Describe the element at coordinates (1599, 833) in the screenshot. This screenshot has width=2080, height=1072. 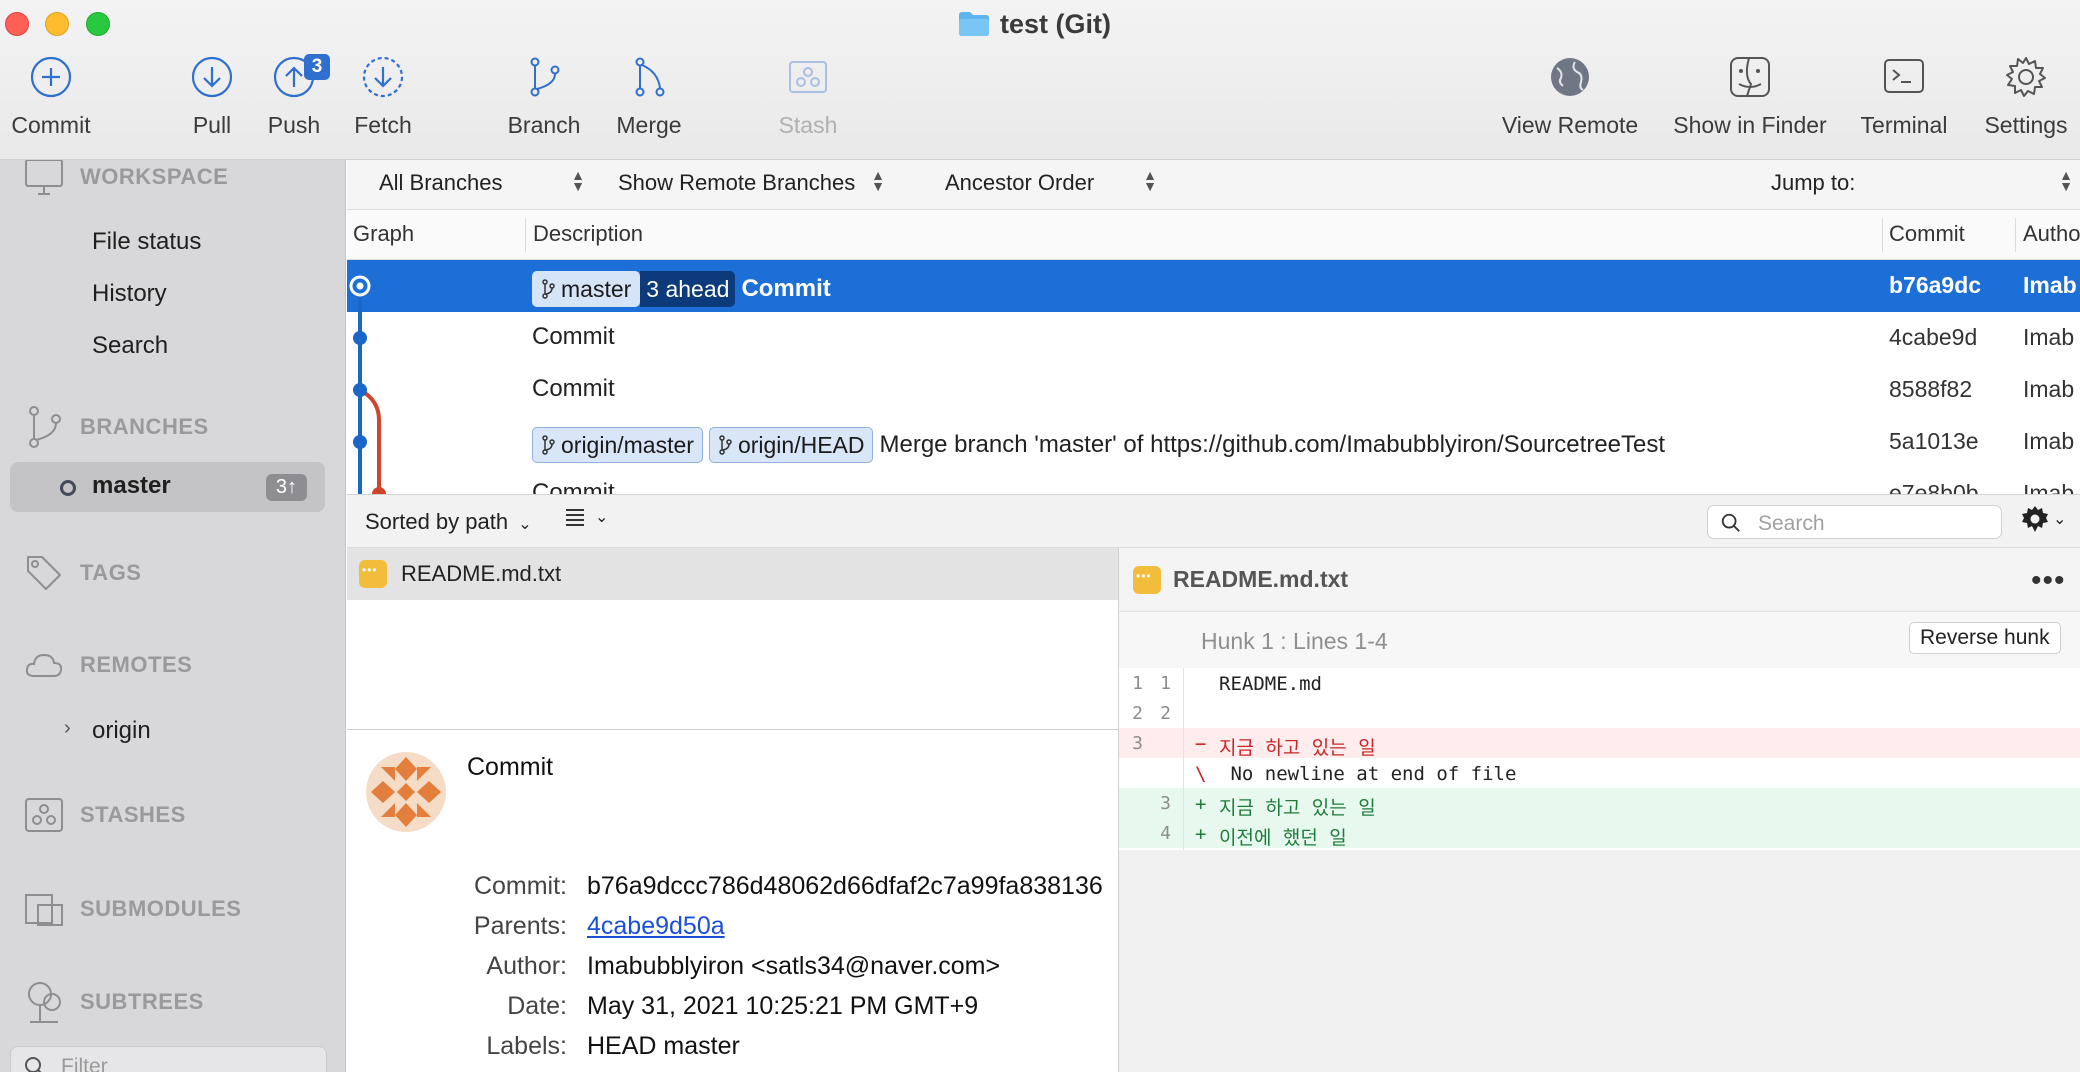
I see `diff-line-added: 4 + 이전에 했던 일` at that location.